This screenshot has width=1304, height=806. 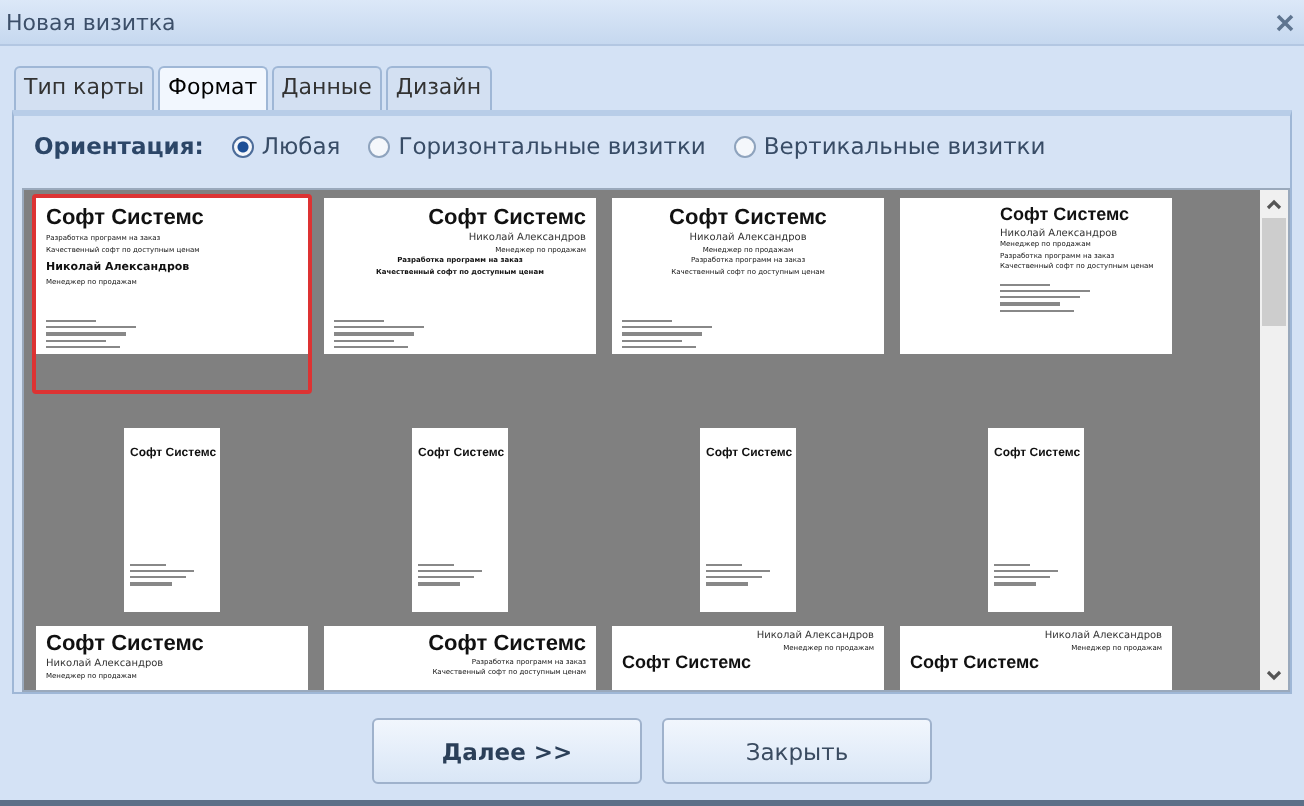 What do you see at coordinates (301, 146) in the screenshot?
I see `radio-label: Любая` at bounding box center [301, 146].